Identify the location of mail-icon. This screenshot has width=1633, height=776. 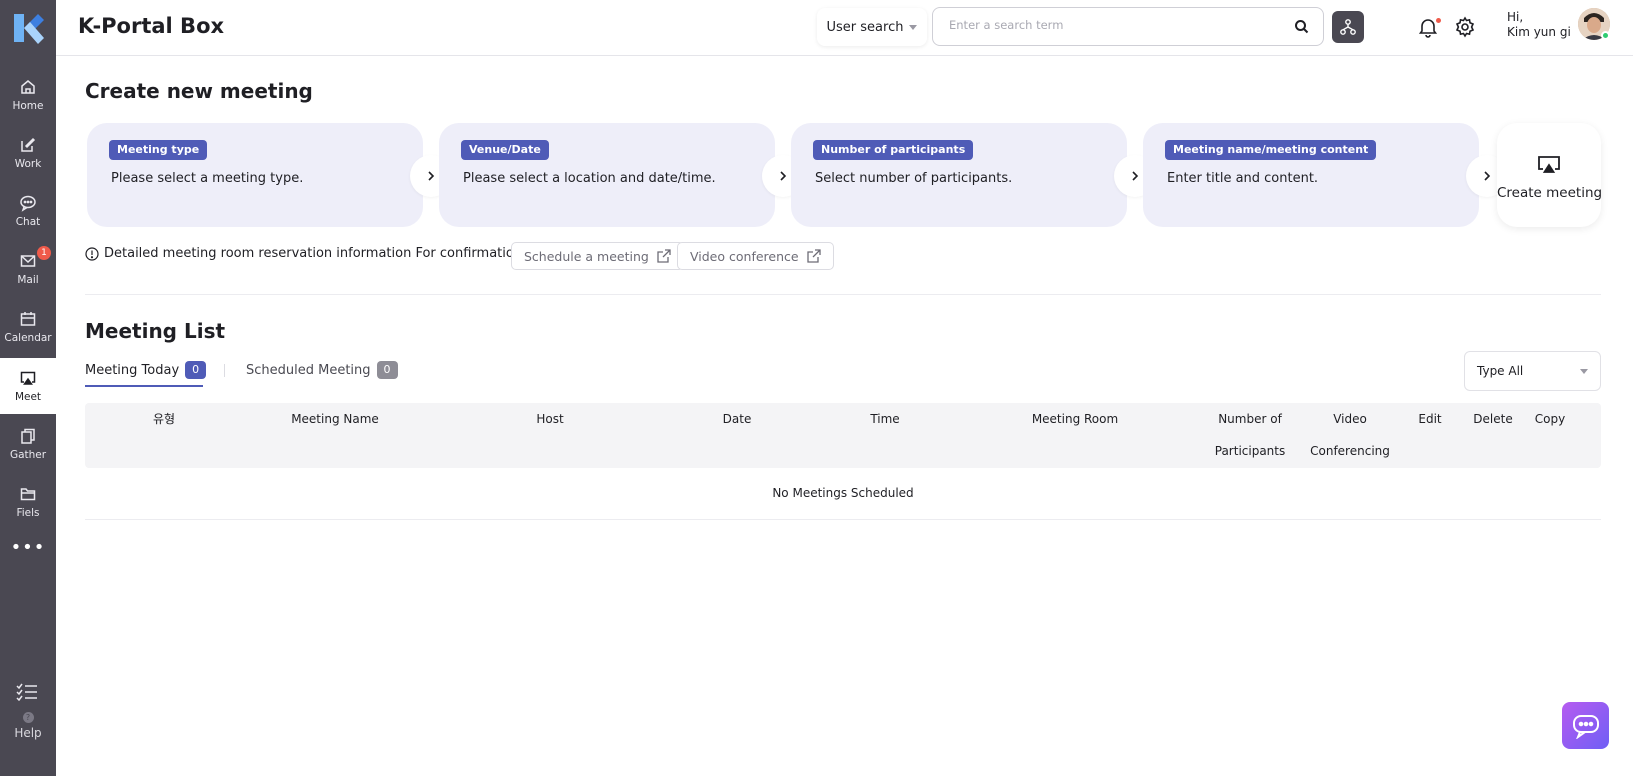
(28, 261).